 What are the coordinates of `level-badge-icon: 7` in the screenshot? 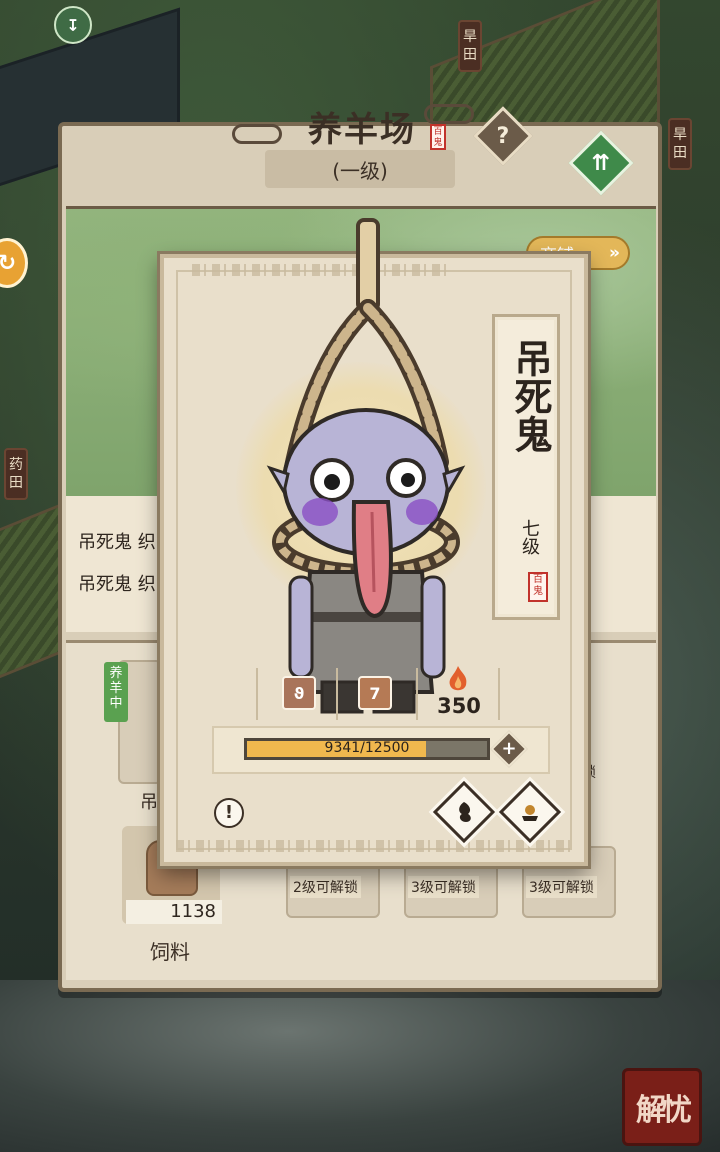 It's located at (375, 693).